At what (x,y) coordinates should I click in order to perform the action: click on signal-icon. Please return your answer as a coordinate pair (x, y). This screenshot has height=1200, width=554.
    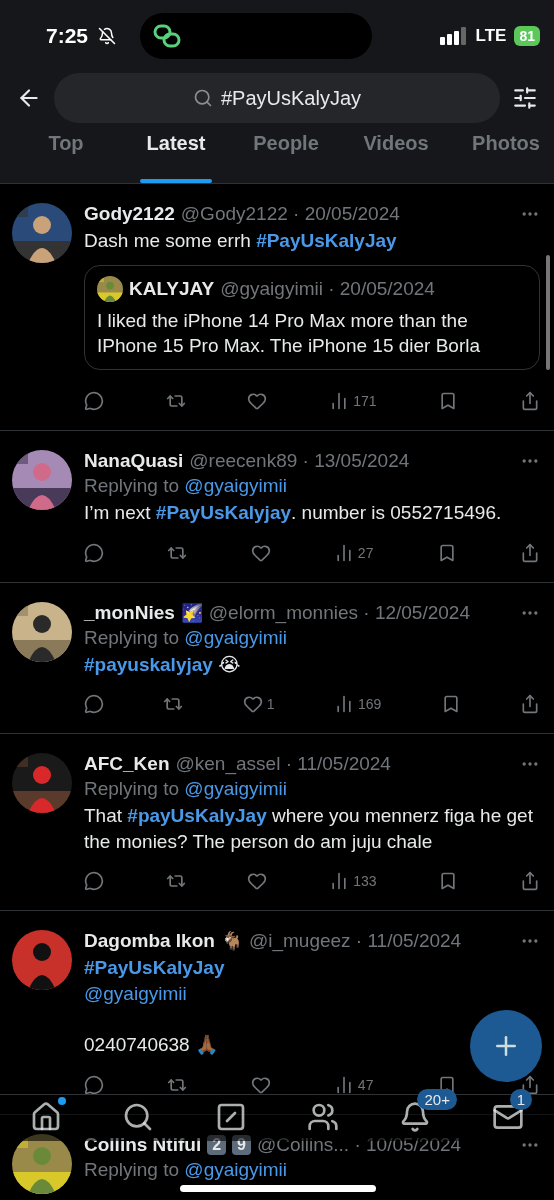
    Looking at the image, I should click on (453, 36).